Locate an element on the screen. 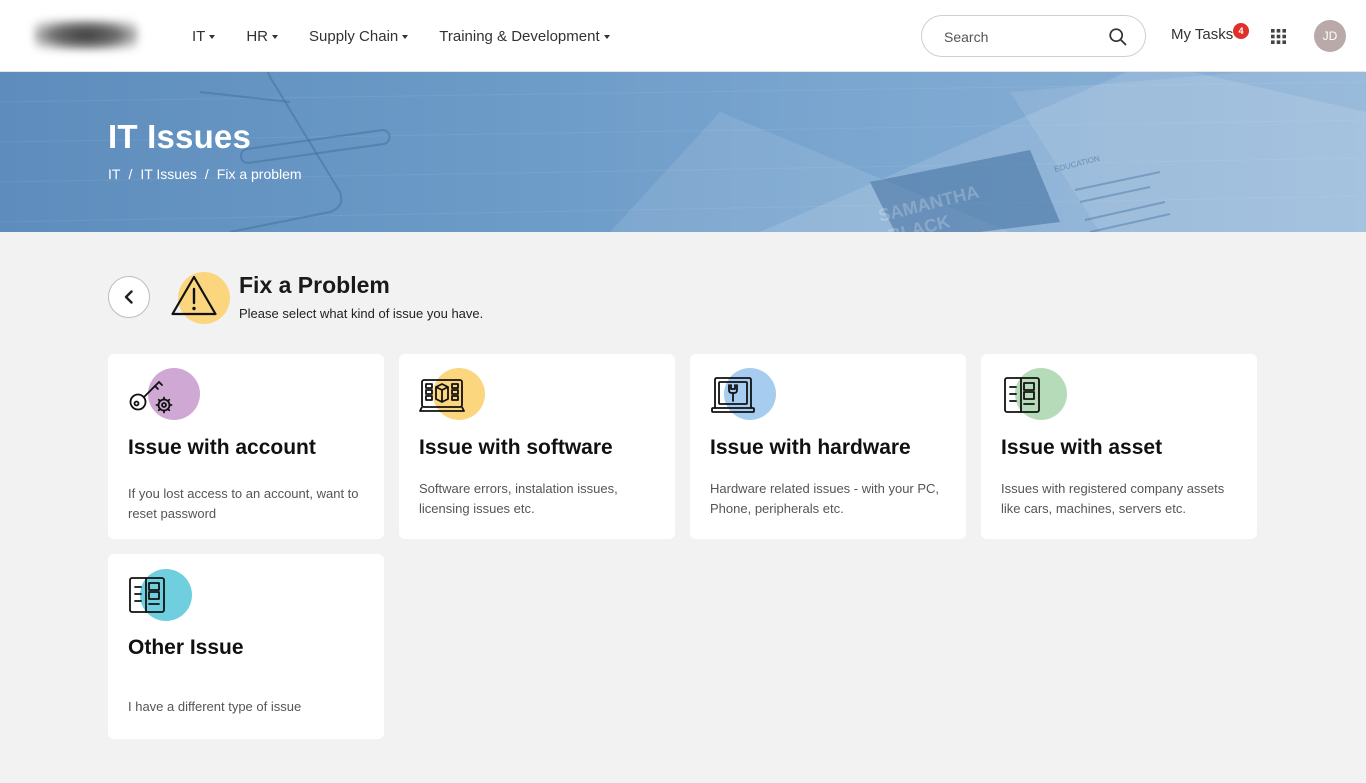  back-button is located at coordinates (129, 297).